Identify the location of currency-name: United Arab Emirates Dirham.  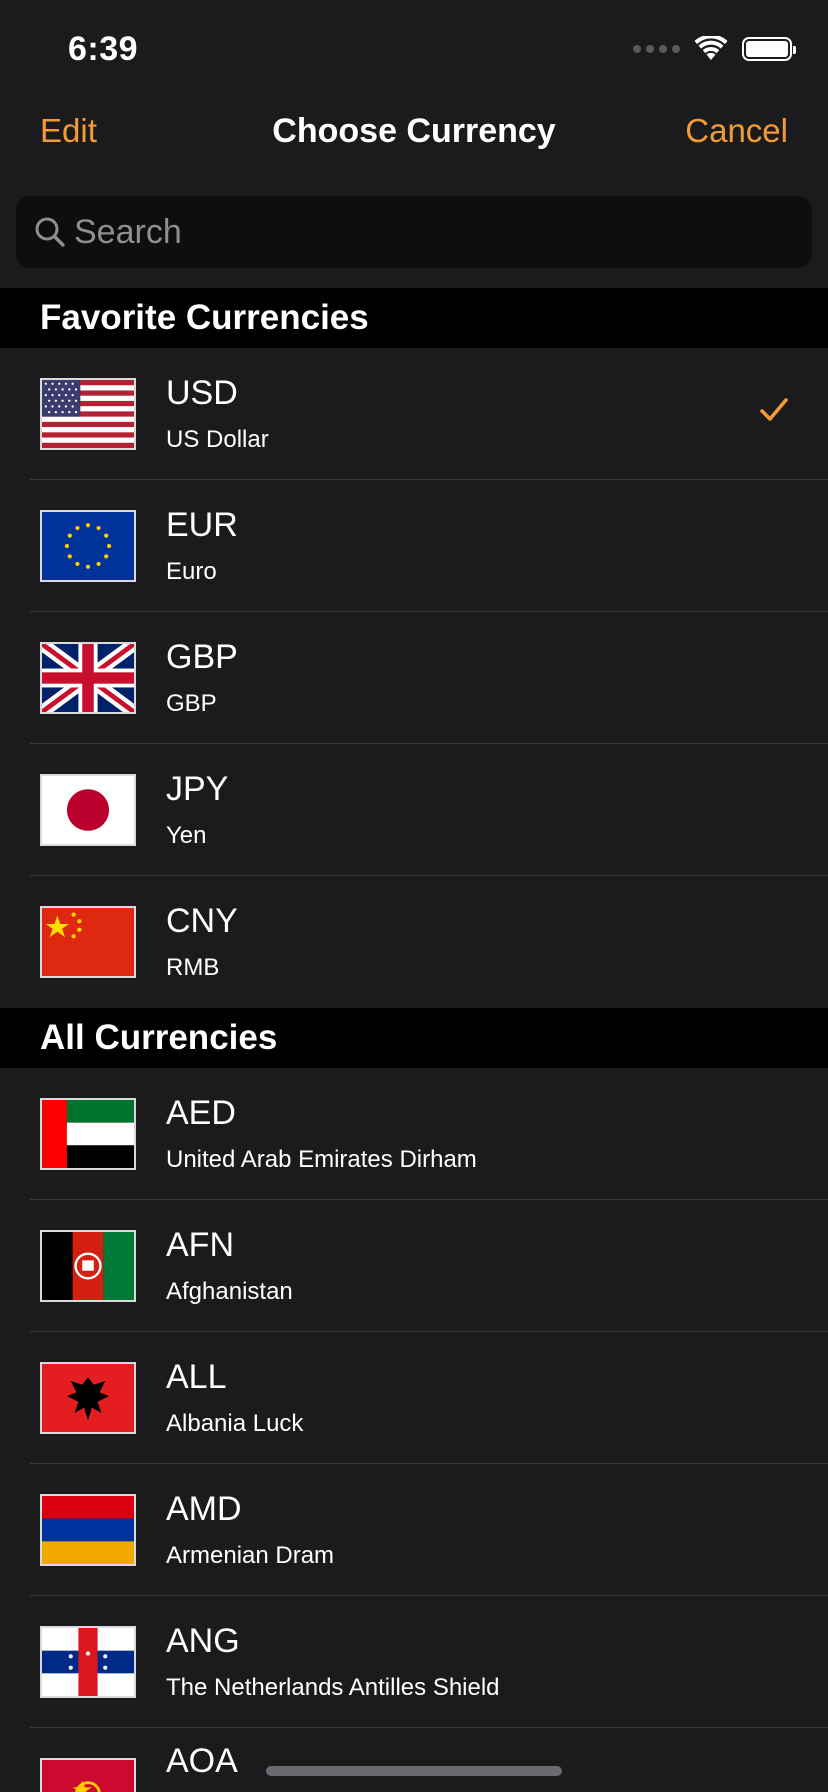
(321, 1159).